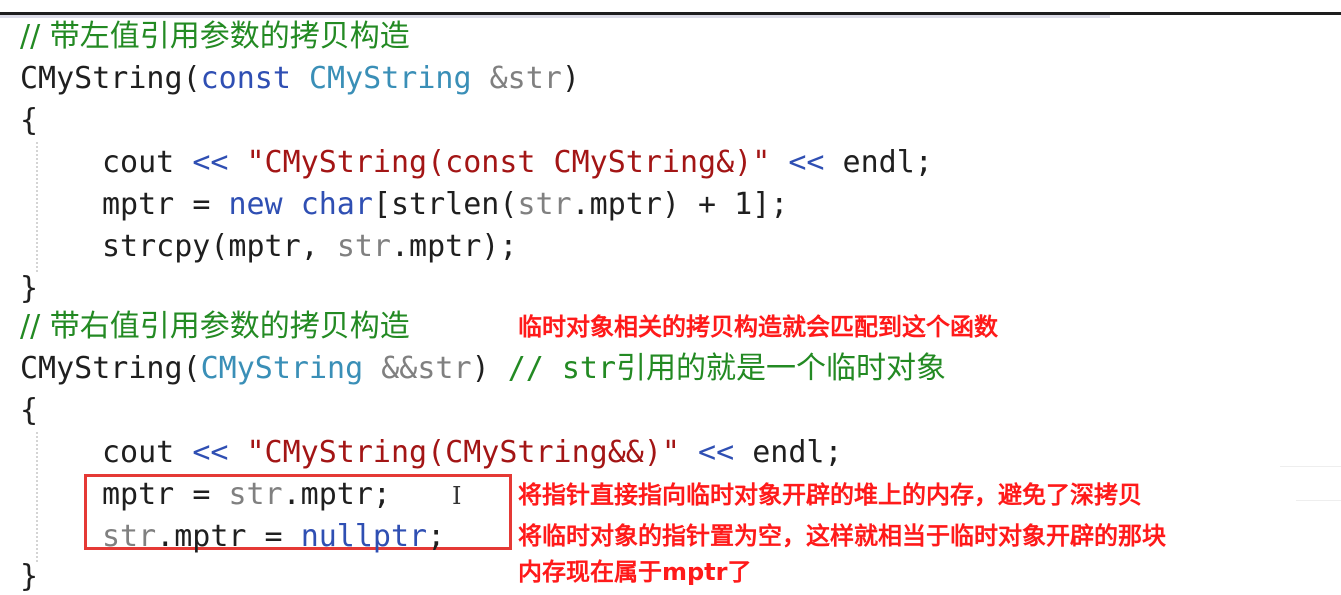 The width and height of the screenshot is (1341, 595). I want to click on code-fragment: [strlen(, so click(445, 204).